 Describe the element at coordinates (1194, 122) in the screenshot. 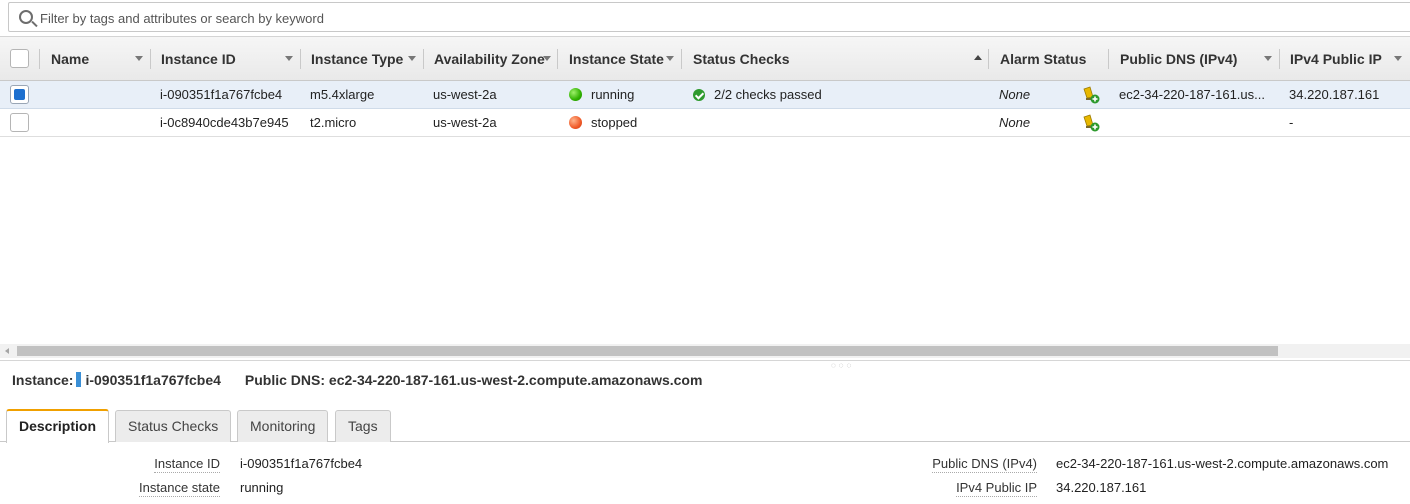

I see `cell-public-dns` at that location.